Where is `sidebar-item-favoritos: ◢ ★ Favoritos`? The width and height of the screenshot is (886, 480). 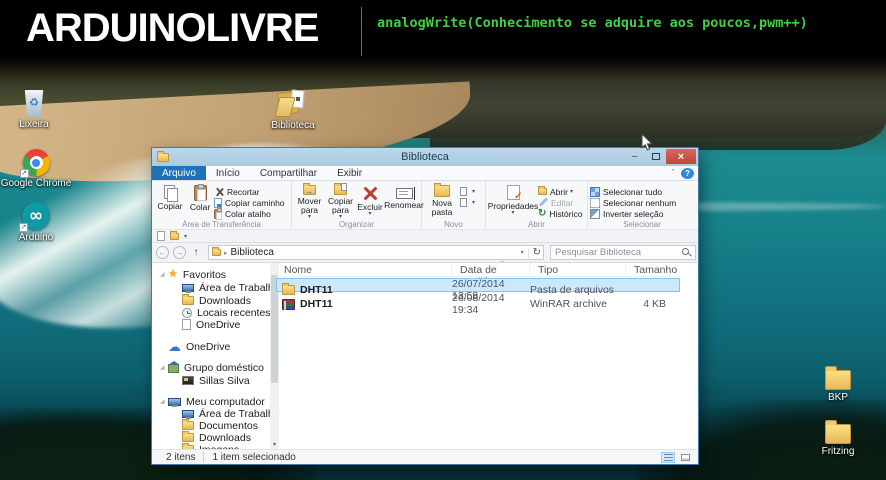 sidebar-item-favoritos: ◢ ★ Favoritos is located at coordinates (189, 274).